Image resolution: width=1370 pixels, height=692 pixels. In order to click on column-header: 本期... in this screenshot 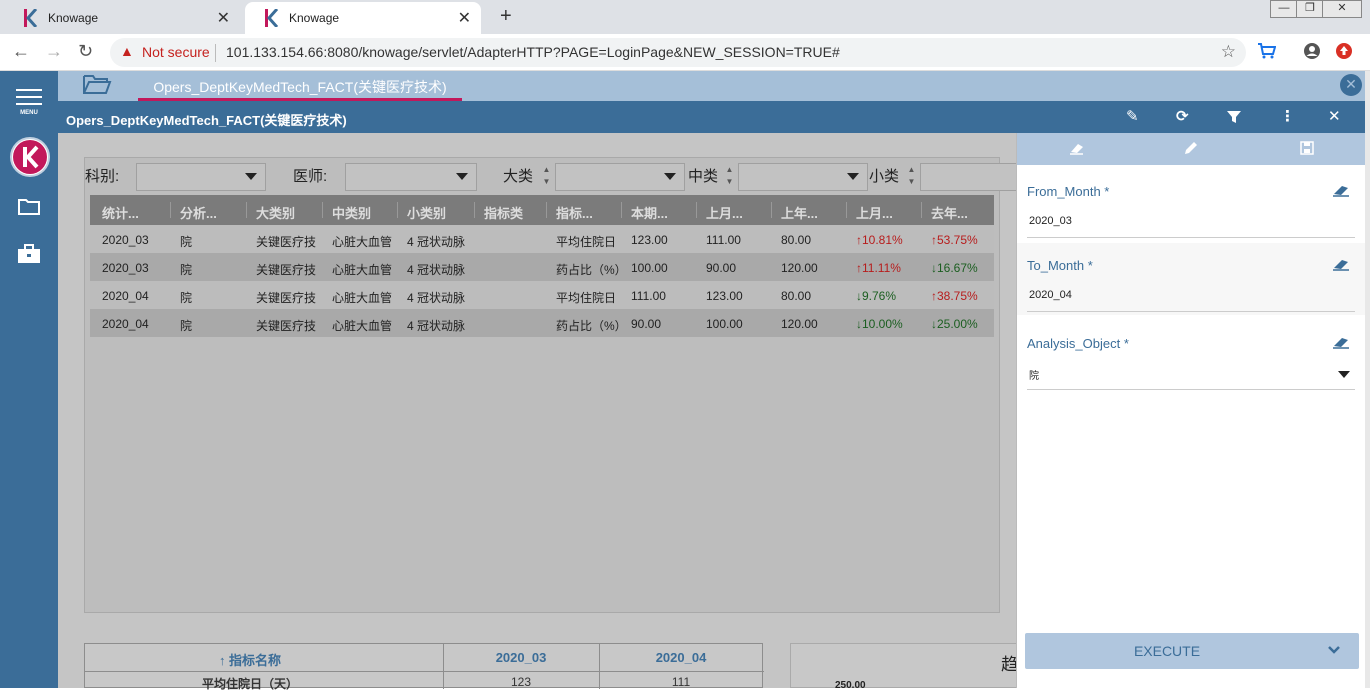, I will do `click(649, 212)`.